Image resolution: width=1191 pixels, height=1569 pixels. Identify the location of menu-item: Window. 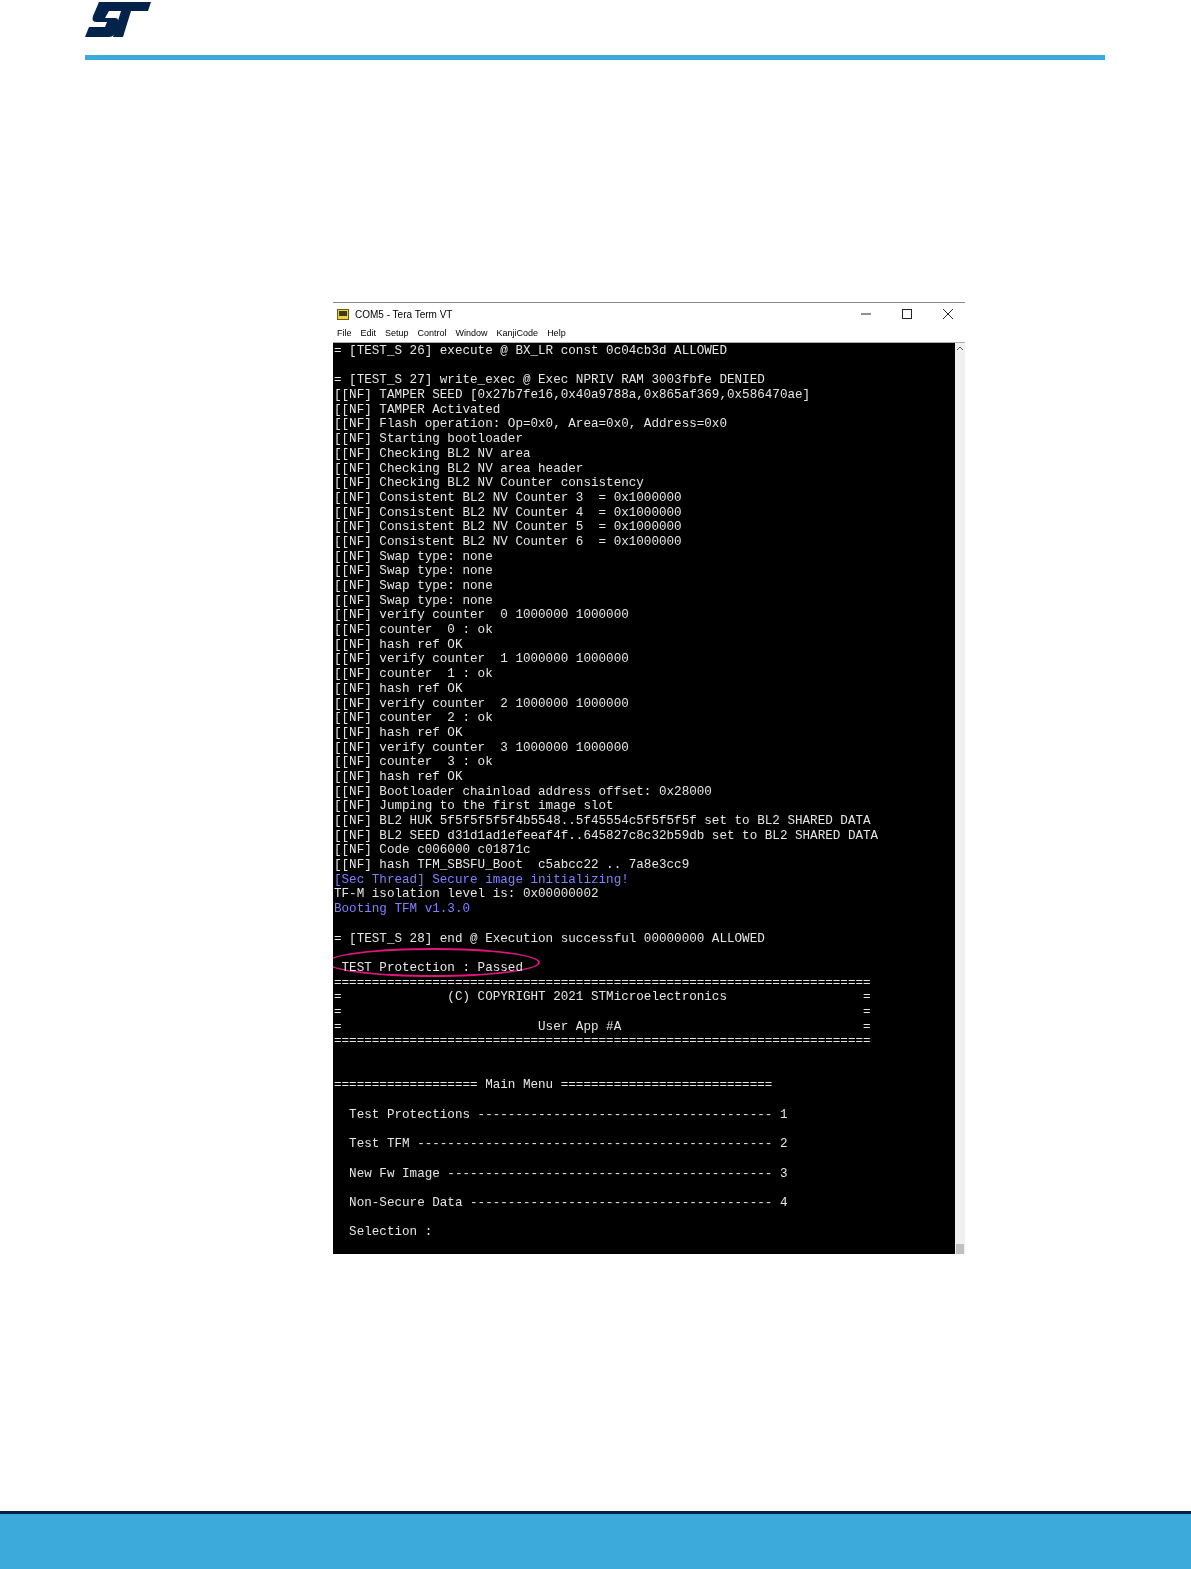
(471, 333).